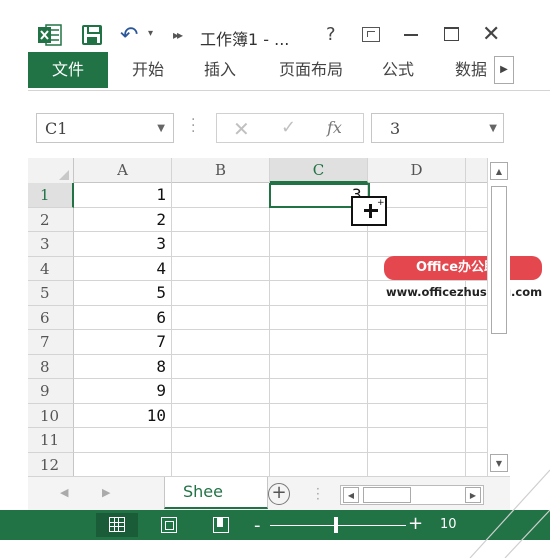 This screenshot has width=550, height=558. Describe the element at coordinates (51, 219) in the screenshot. I see `row-header: 2` at that location.